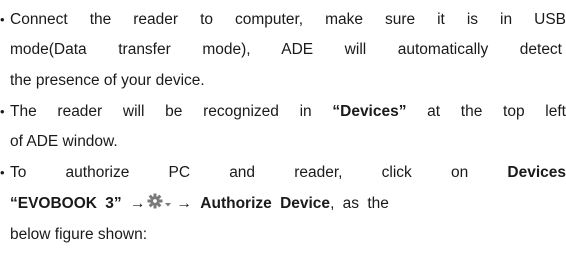 The image size is (566, 269). Describe the element at coordinates (66, 203) in the screenshot. I see `device-name-term: “EVOBOOK 3”` at that location.